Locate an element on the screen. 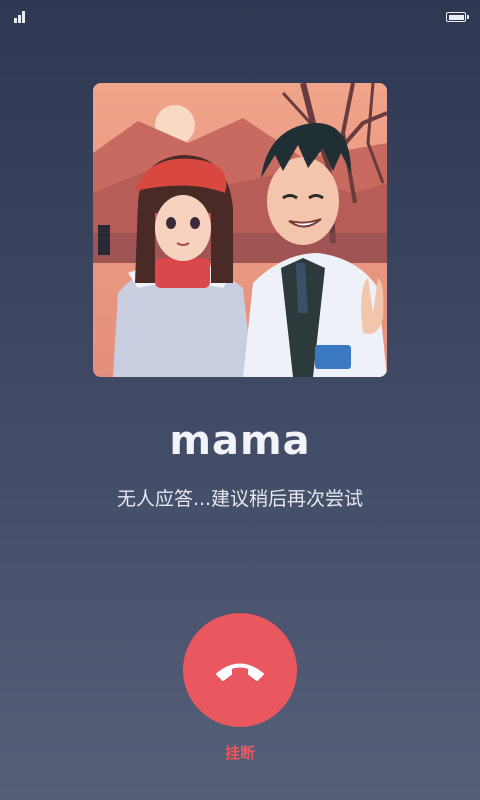 This screenshot has height=800, width=480. battery-full-icon is located at coordinates (457, 17).